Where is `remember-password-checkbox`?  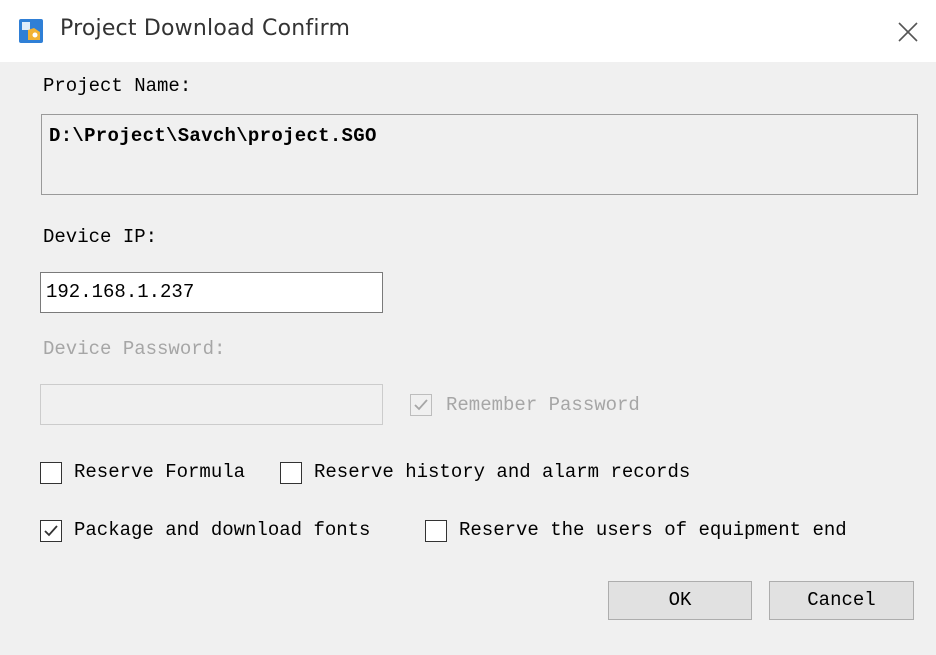 remember-password-checkbox is located at coordinates (421, 405).